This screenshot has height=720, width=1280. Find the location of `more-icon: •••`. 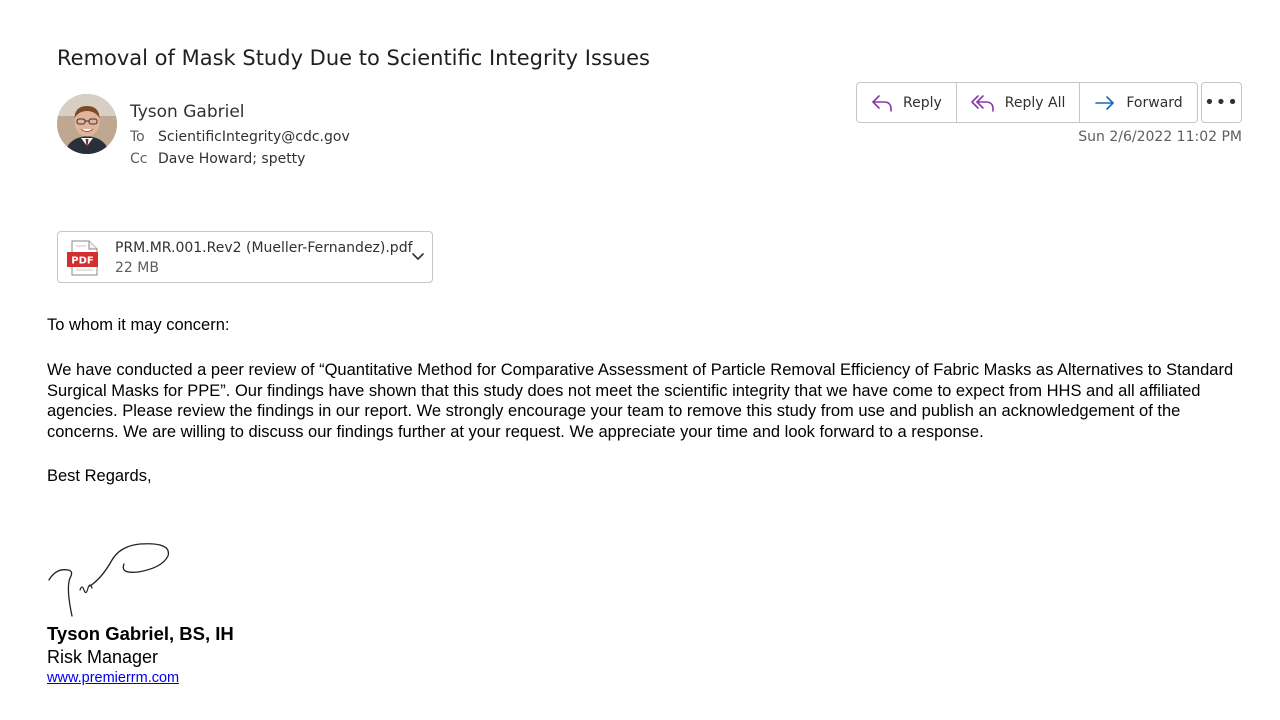

more-icon: ••• is located at coordinates (1221, 102).